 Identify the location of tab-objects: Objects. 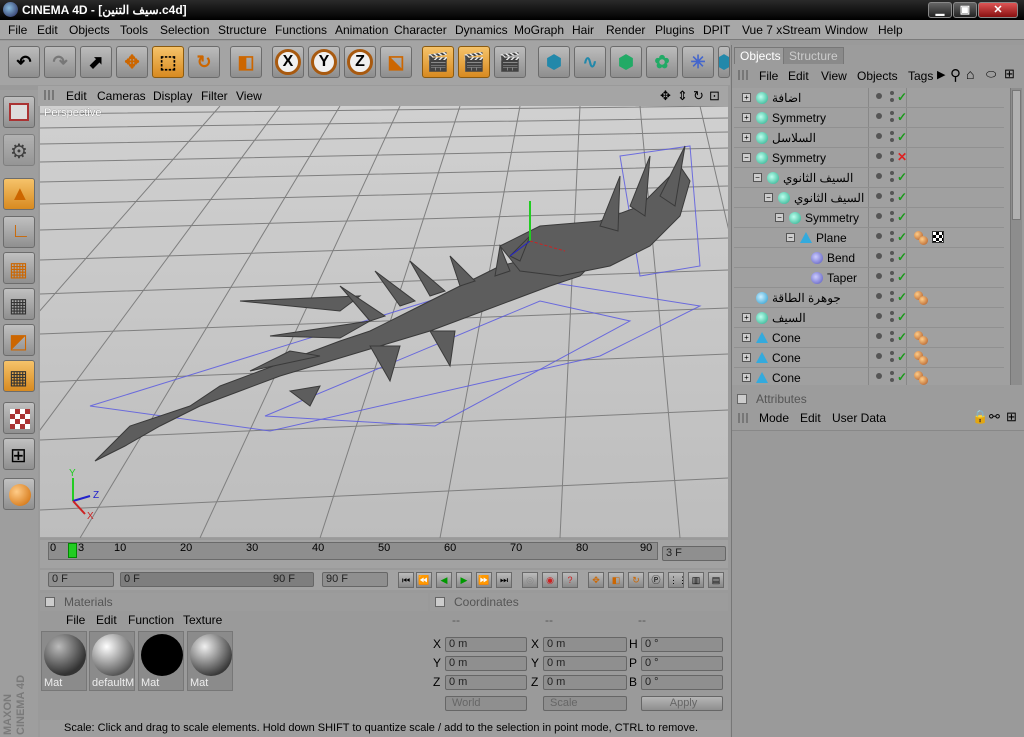
(760, 55).